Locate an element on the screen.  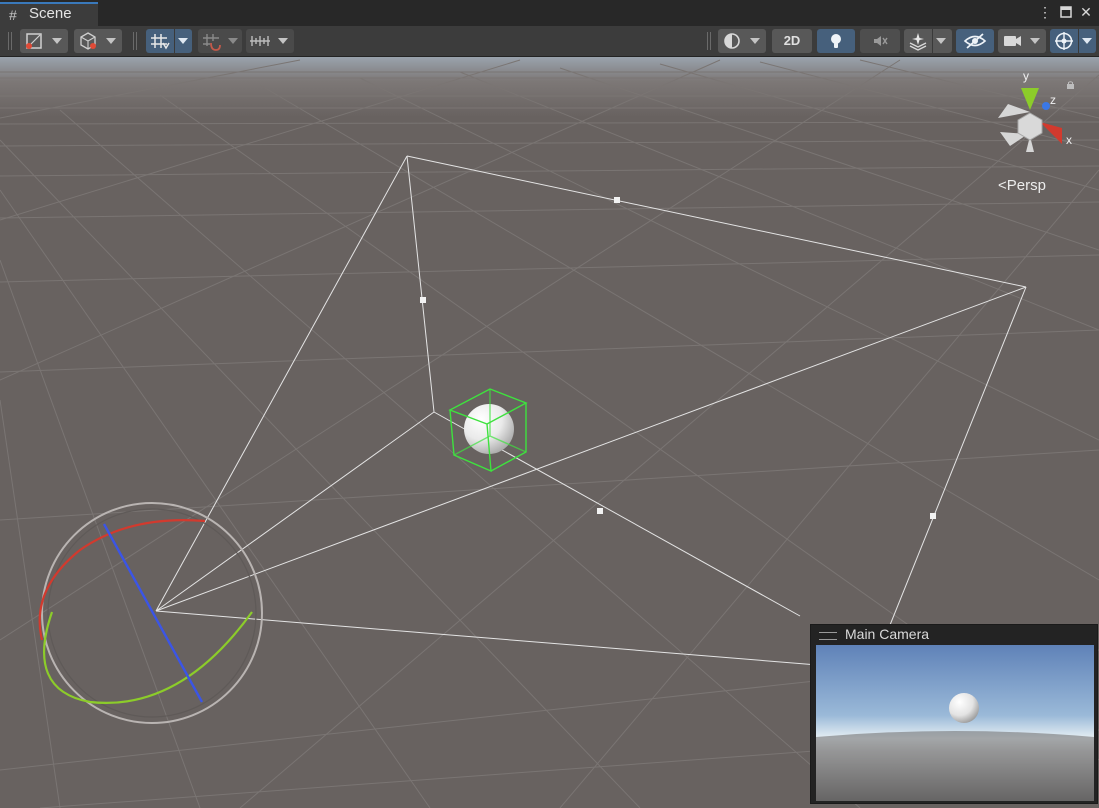
gizmo-globe-icon is located at coordinates (1064, 41).